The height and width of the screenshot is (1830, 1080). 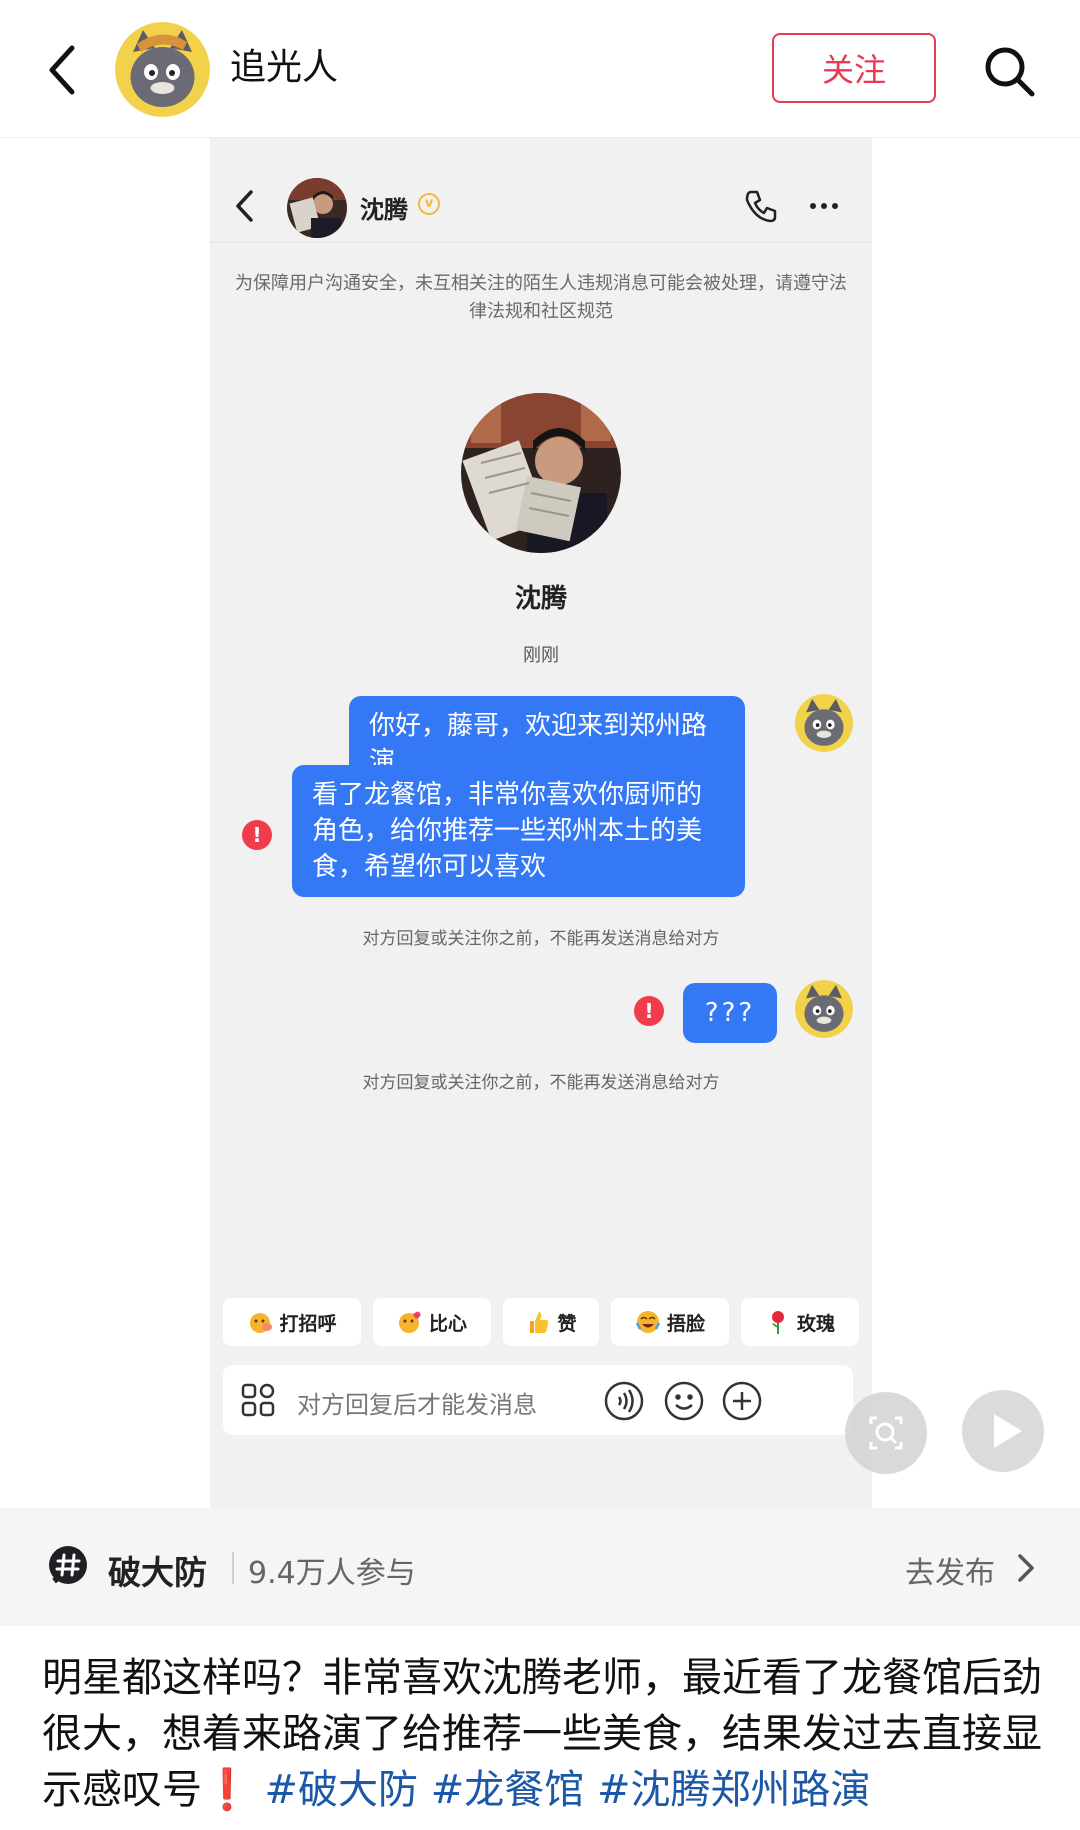 What do you see at coordinates (541, 190) in the screenshot?
I see `chat-header: 沈腾 v` at bounding box center [541, 190].